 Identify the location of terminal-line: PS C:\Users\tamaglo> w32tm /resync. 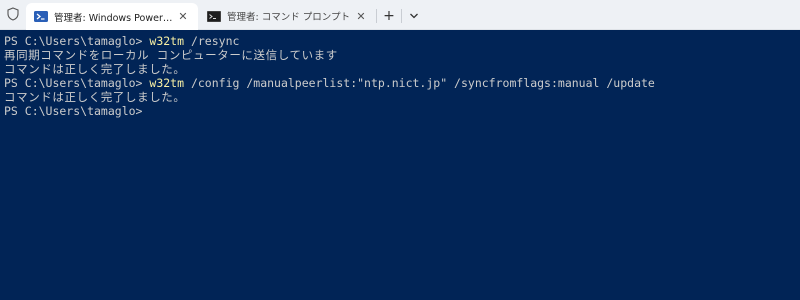
(402, 41).